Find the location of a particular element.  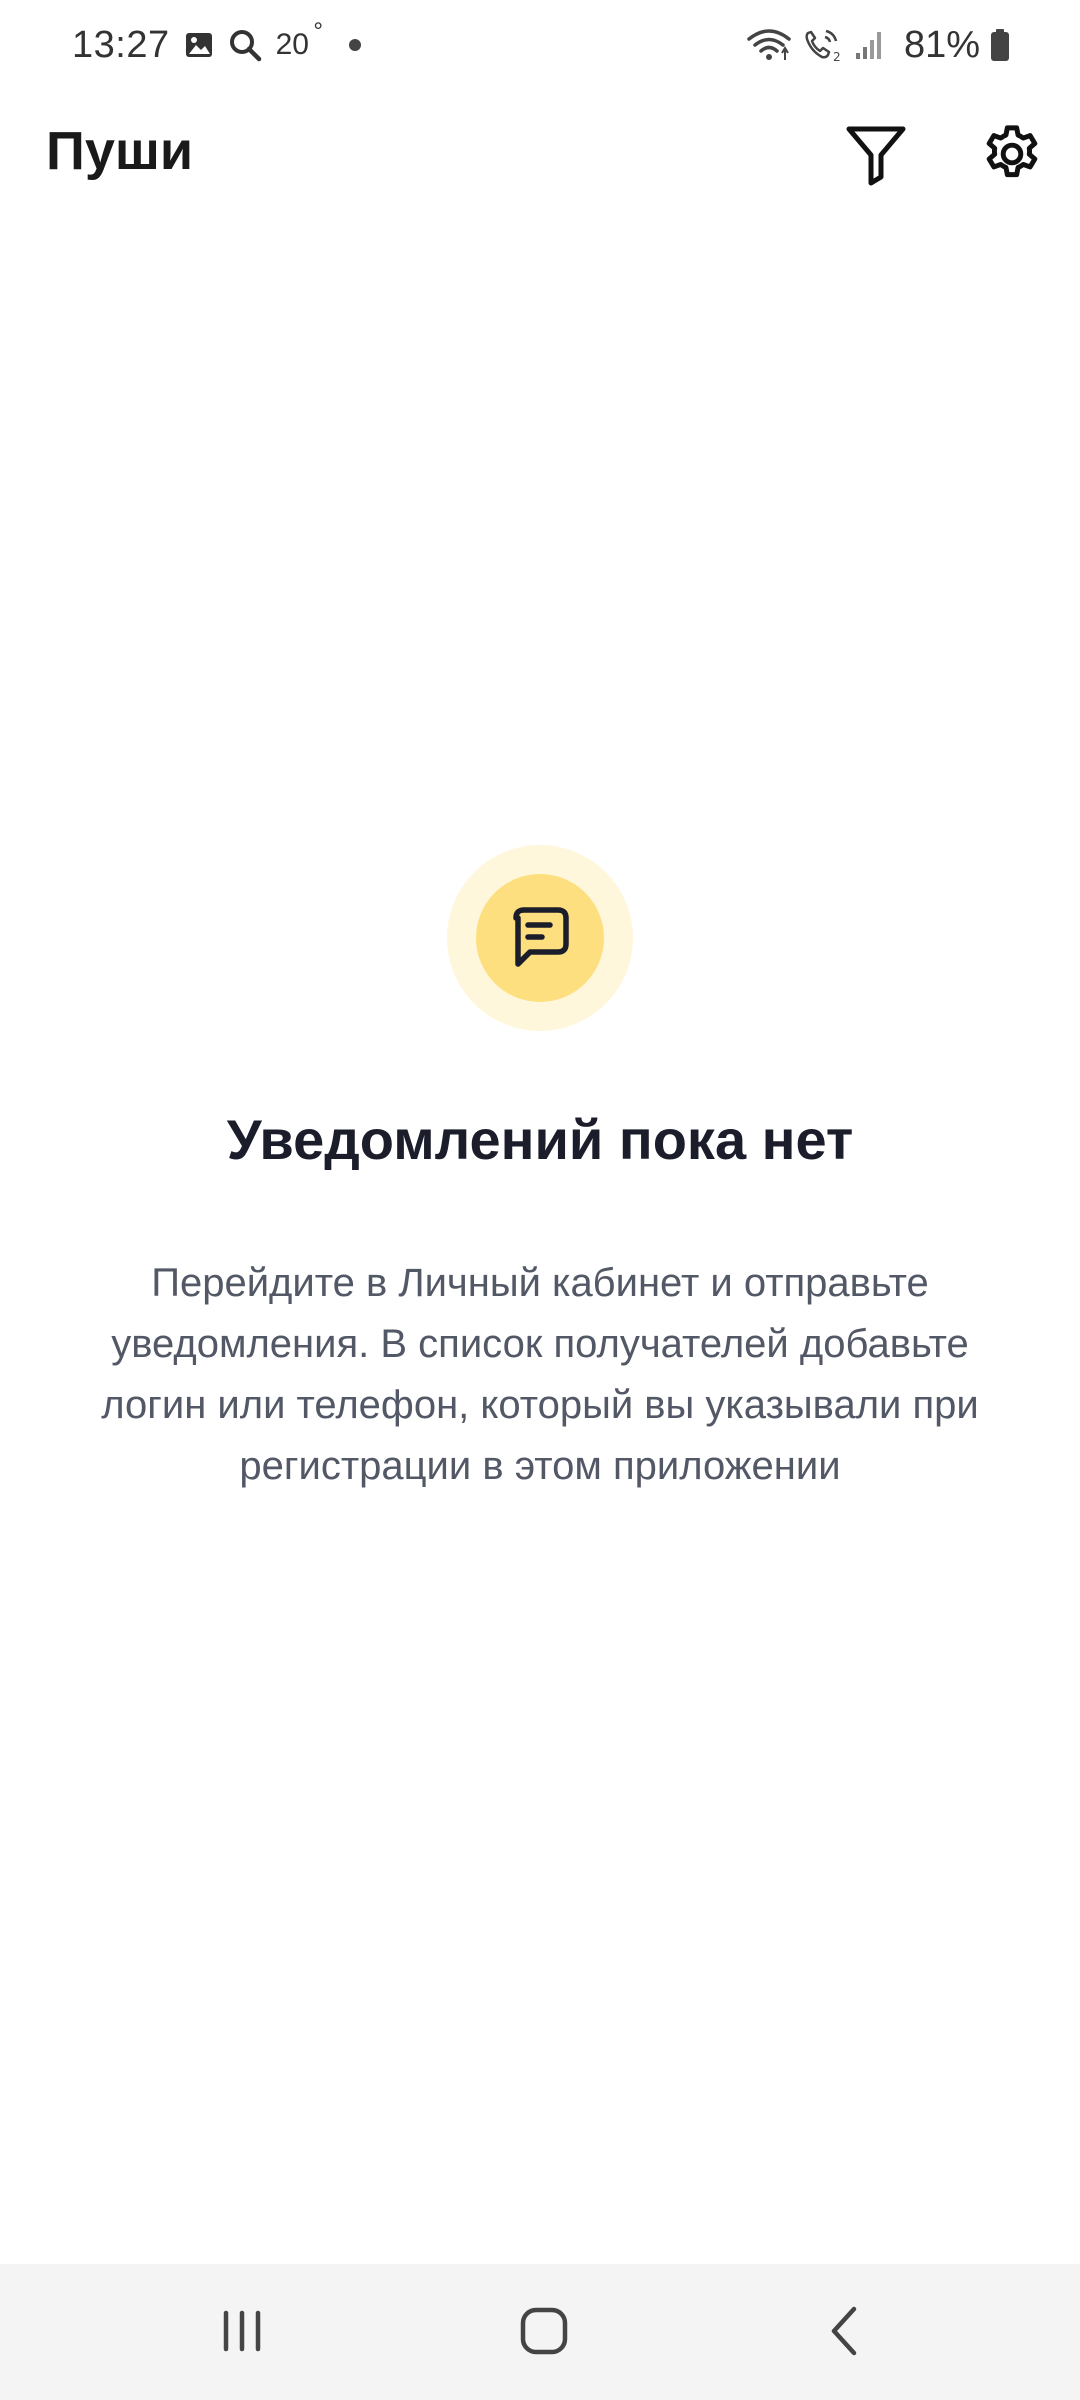

chat-message-icon is located at coordinates (541, 937).